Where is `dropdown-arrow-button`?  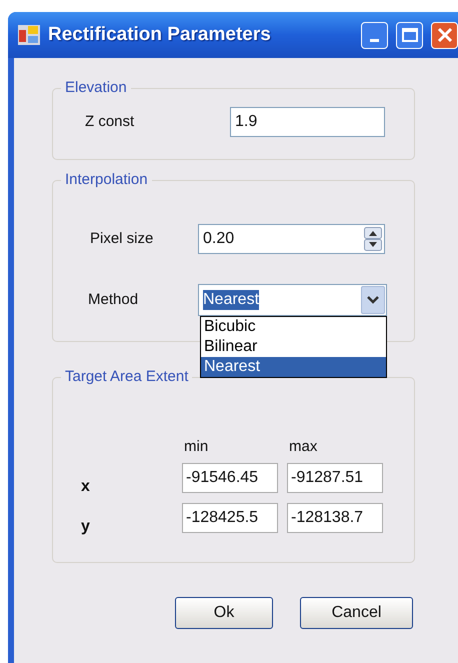
dropdown-arrow-button is located at coordinates (373, 300).